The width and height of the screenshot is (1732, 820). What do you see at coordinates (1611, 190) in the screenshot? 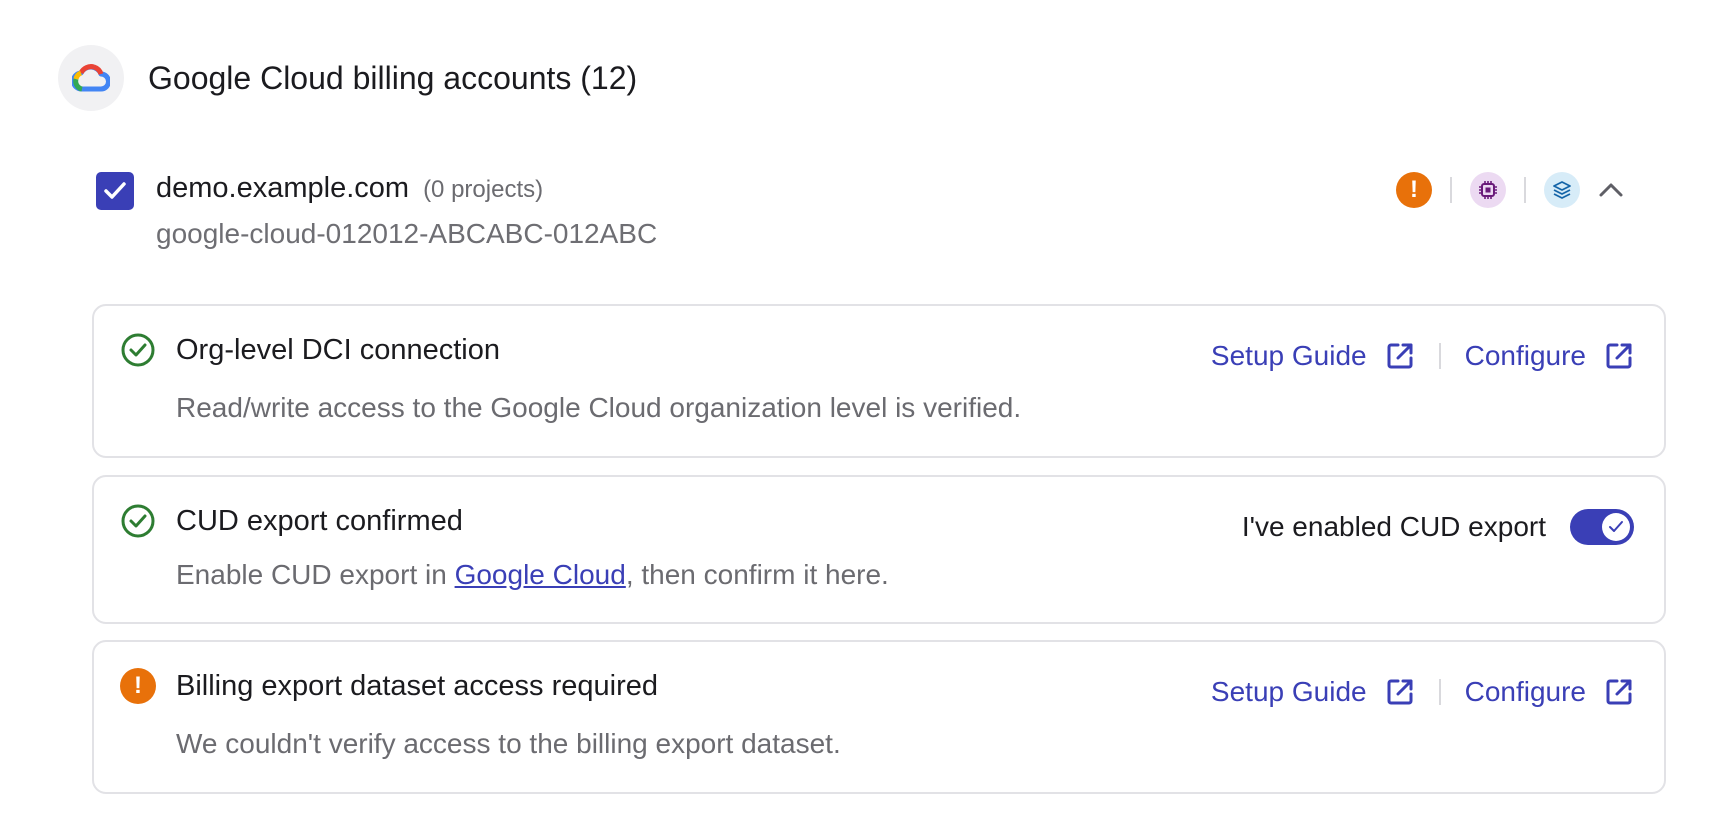
I see `chevron-up-icon` at bounding box center [1611, 190].